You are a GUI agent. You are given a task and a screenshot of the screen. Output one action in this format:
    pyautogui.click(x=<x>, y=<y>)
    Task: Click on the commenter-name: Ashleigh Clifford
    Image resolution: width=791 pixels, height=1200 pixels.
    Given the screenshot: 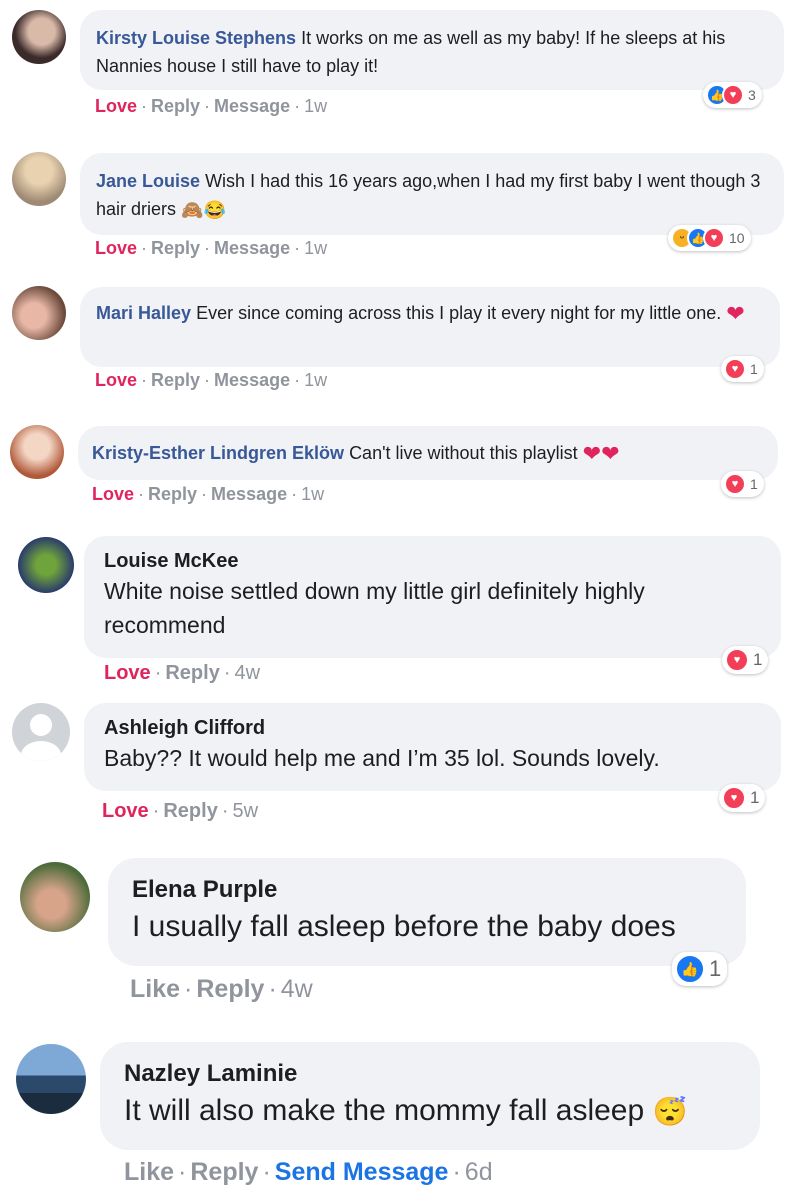 What is the action you would take?
    pyautogui.click(x=432, y=728)
    